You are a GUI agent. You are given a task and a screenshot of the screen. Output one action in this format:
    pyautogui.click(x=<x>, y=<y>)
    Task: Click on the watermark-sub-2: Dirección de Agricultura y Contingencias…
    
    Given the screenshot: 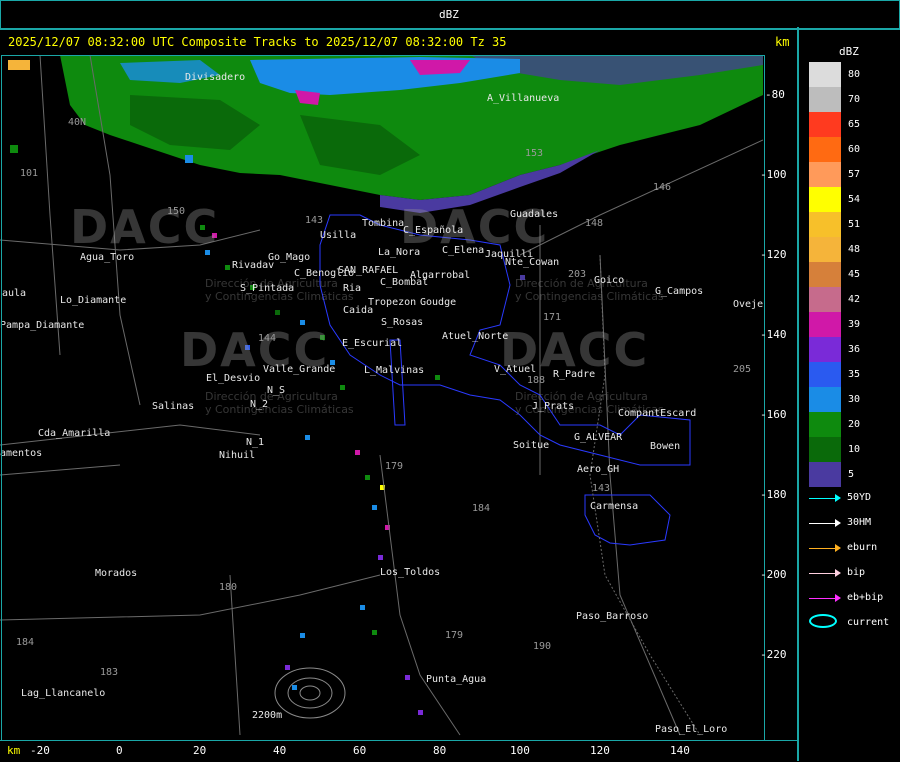 What is the action you would take?
    pyautogui.click(x=589, y=290)
    